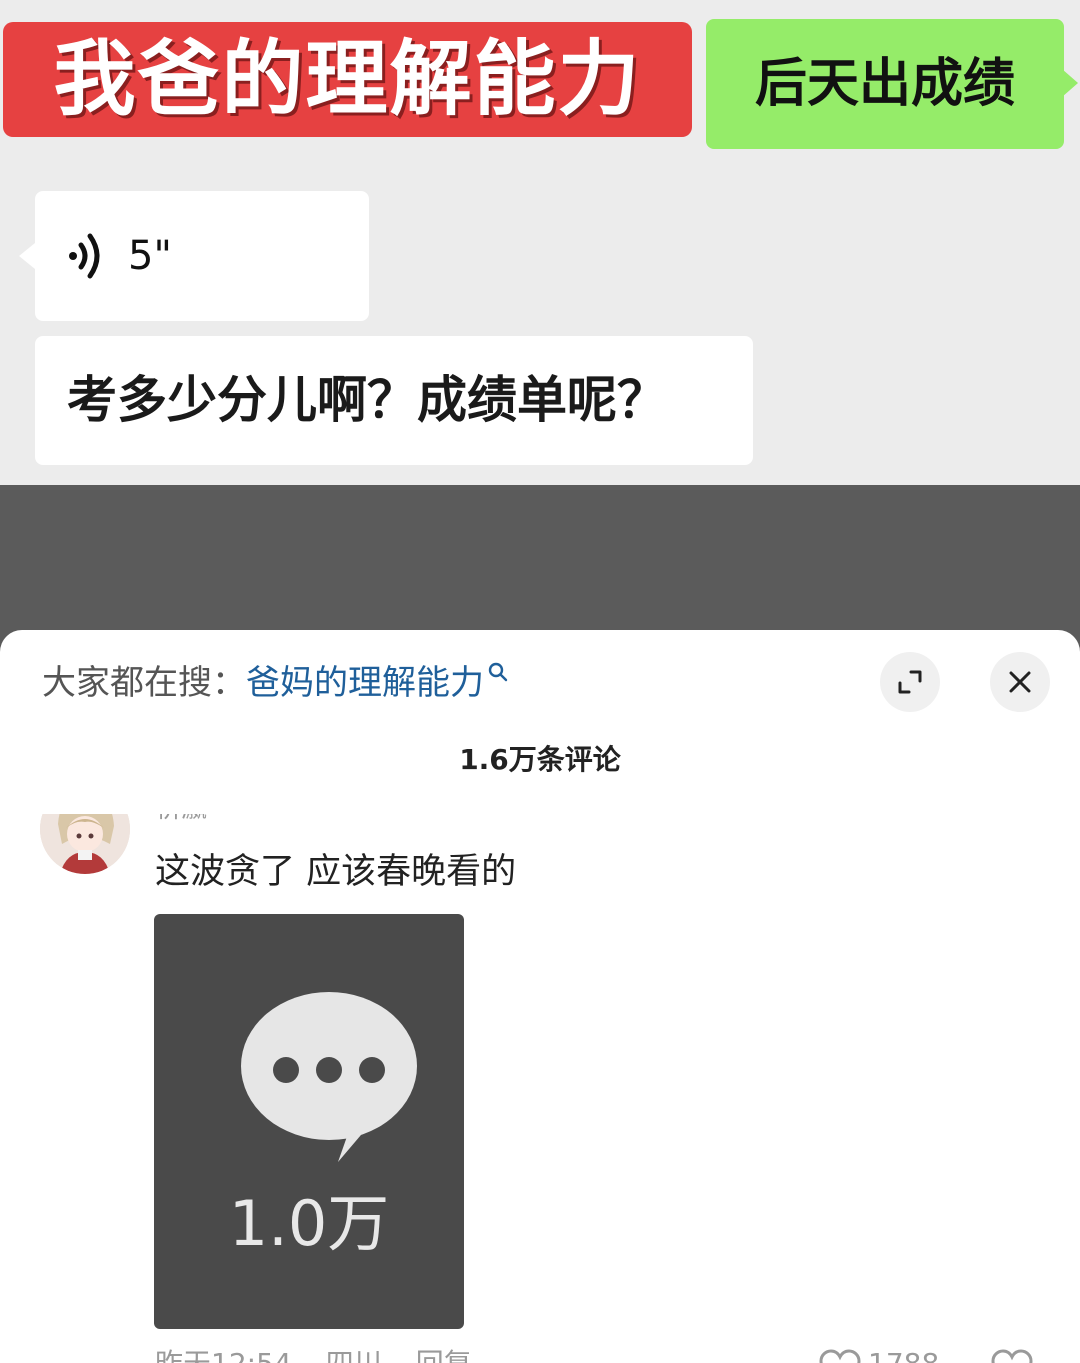  What do you see at coordinates (394, 400) in the screenshot?
I see `received-message-bubble: 考多少分儿啊？成绩单呢？` at bounding box center [394, 400].